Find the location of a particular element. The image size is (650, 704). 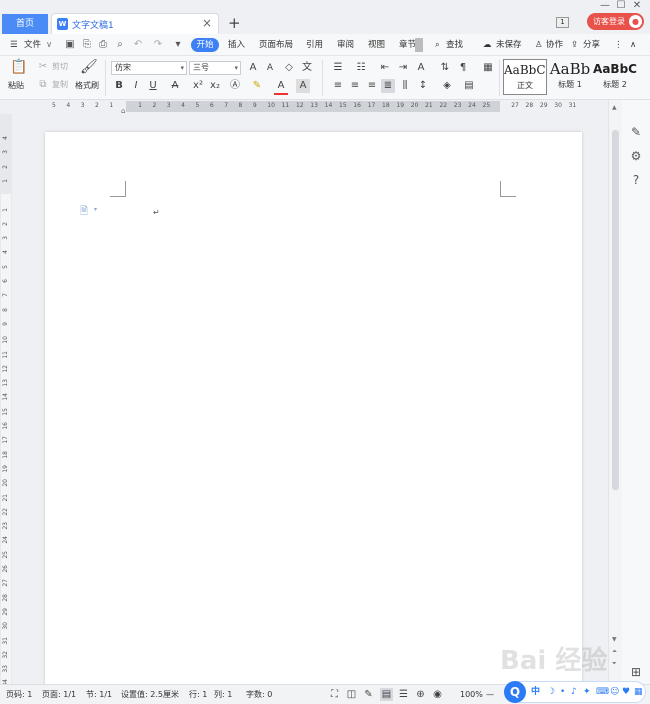

more-options-icon: ⋮ is located at coordinates (618, 45).